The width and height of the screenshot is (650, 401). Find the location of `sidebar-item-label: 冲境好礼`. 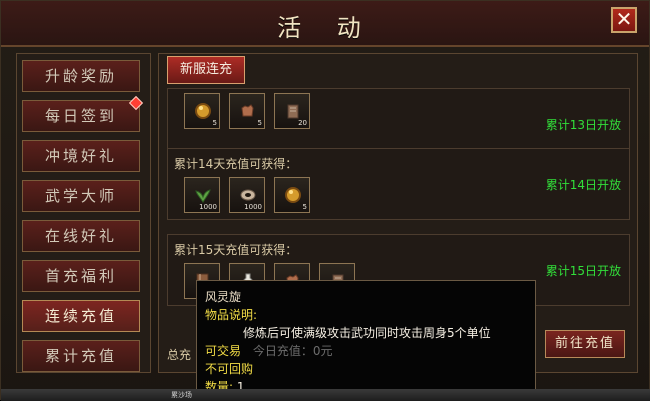

sidebar-item-label: 冲境好礼 is located at coordinates (80, 156).